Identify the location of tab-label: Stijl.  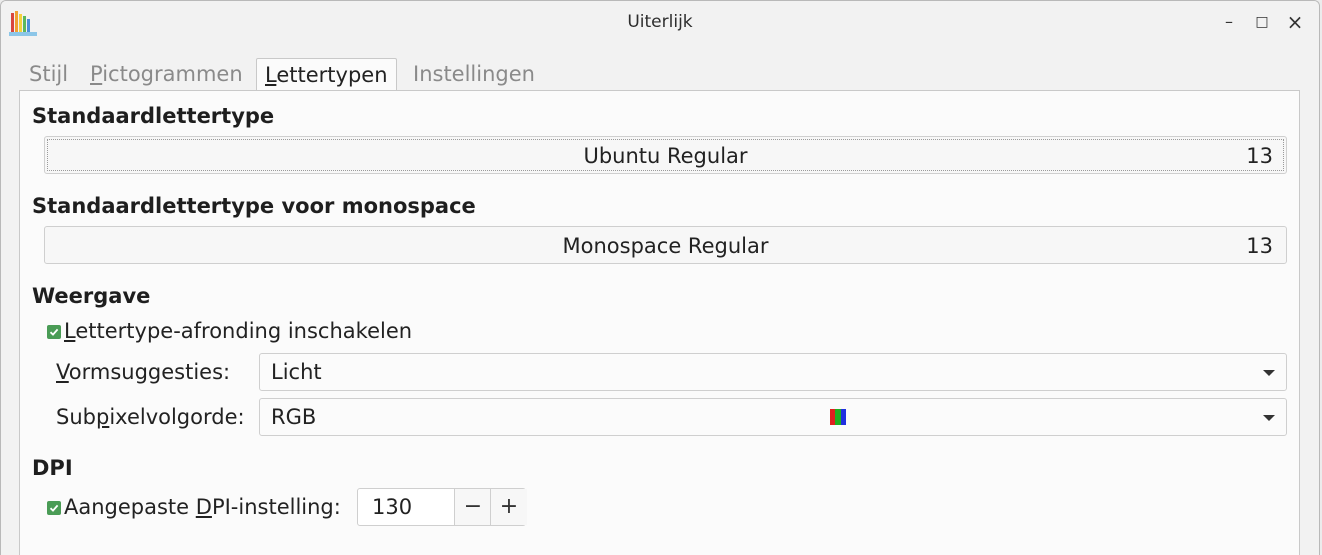
(49, 74).